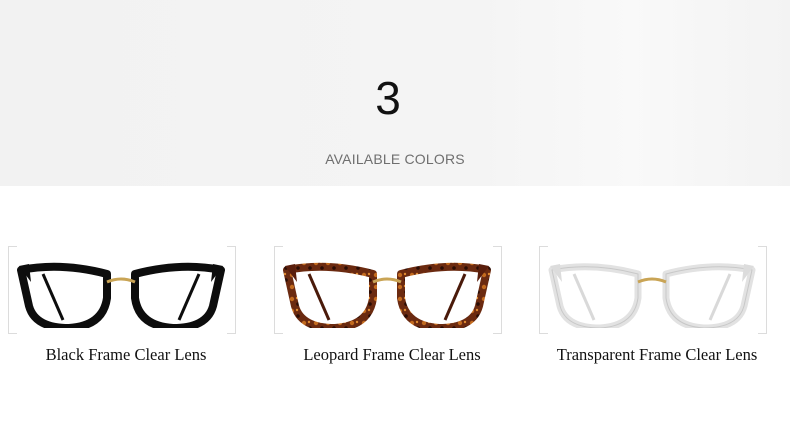  What do you see at coordinates (657, 354) in the screenshot?
I see `product-caption: Transparent Frame Clear Lens` at bounding box center [657, 354].